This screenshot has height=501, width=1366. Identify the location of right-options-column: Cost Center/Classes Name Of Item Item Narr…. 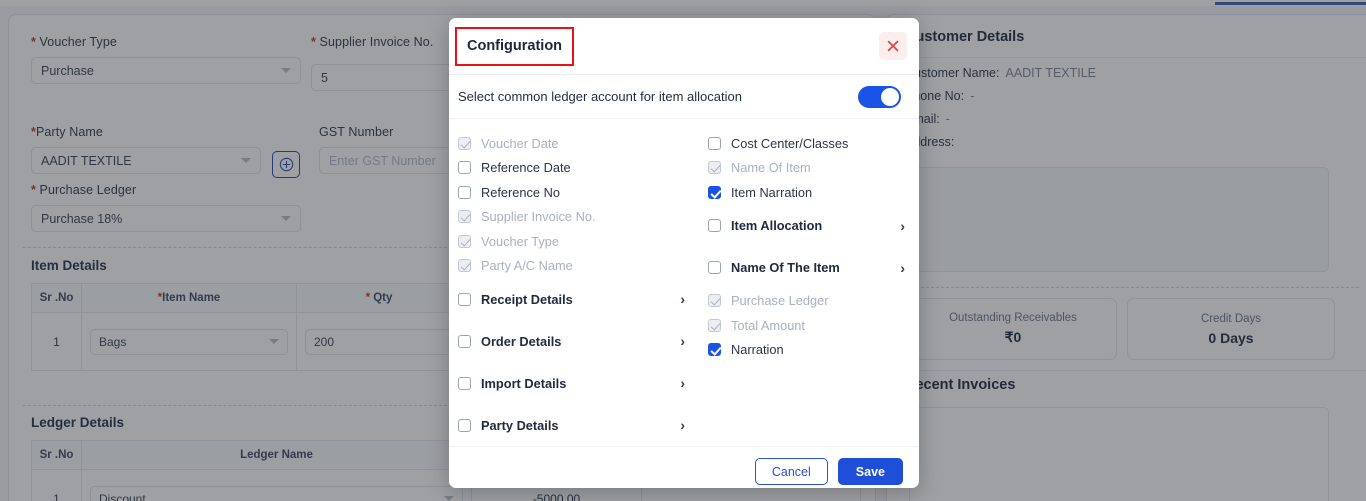
(809, 288).